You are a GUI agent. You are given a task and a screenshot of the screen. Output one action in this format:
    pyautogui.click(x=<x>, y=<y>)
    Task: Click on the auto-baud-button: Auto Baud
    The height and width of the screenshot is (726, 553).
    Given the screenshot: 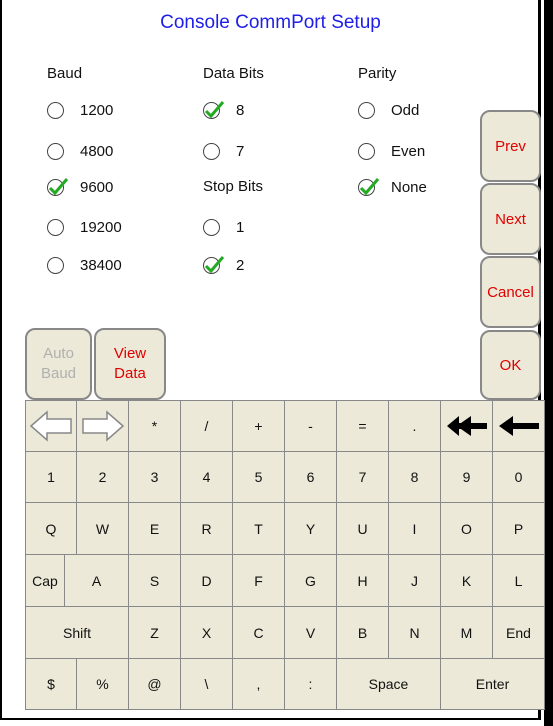 What is the action you would take?
    pyautogui.click(x=58, y=364)
    